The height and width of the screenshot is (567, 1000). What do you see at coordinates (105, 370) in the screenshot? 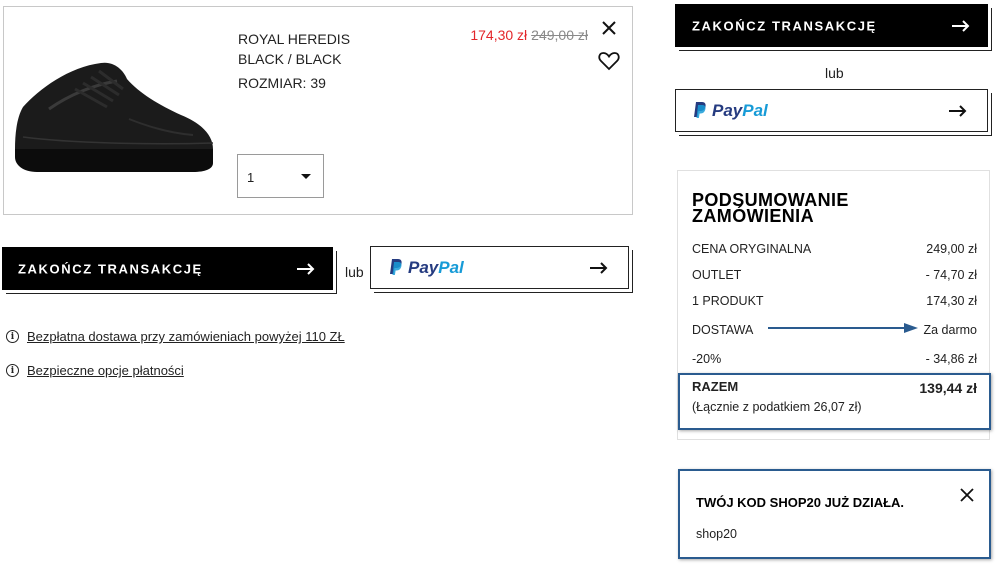
I see `secure-payment-link: Bezpieczne opcje płatności` at bounding box center [105, 370].